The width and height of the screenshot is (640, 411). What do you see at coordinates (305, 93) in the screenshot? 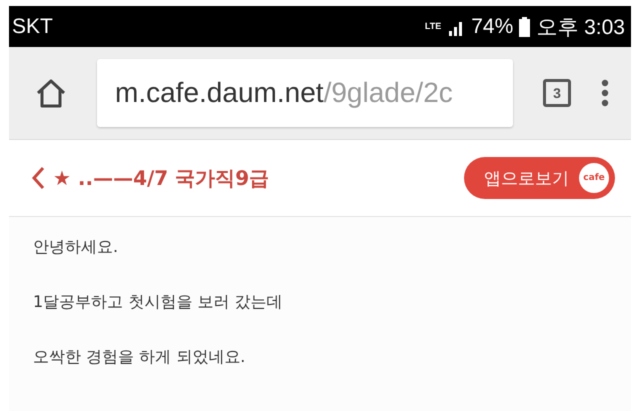
I see `url-field: m.cafe.daum.net/9glade/2c` at bounding box center [305, 93].